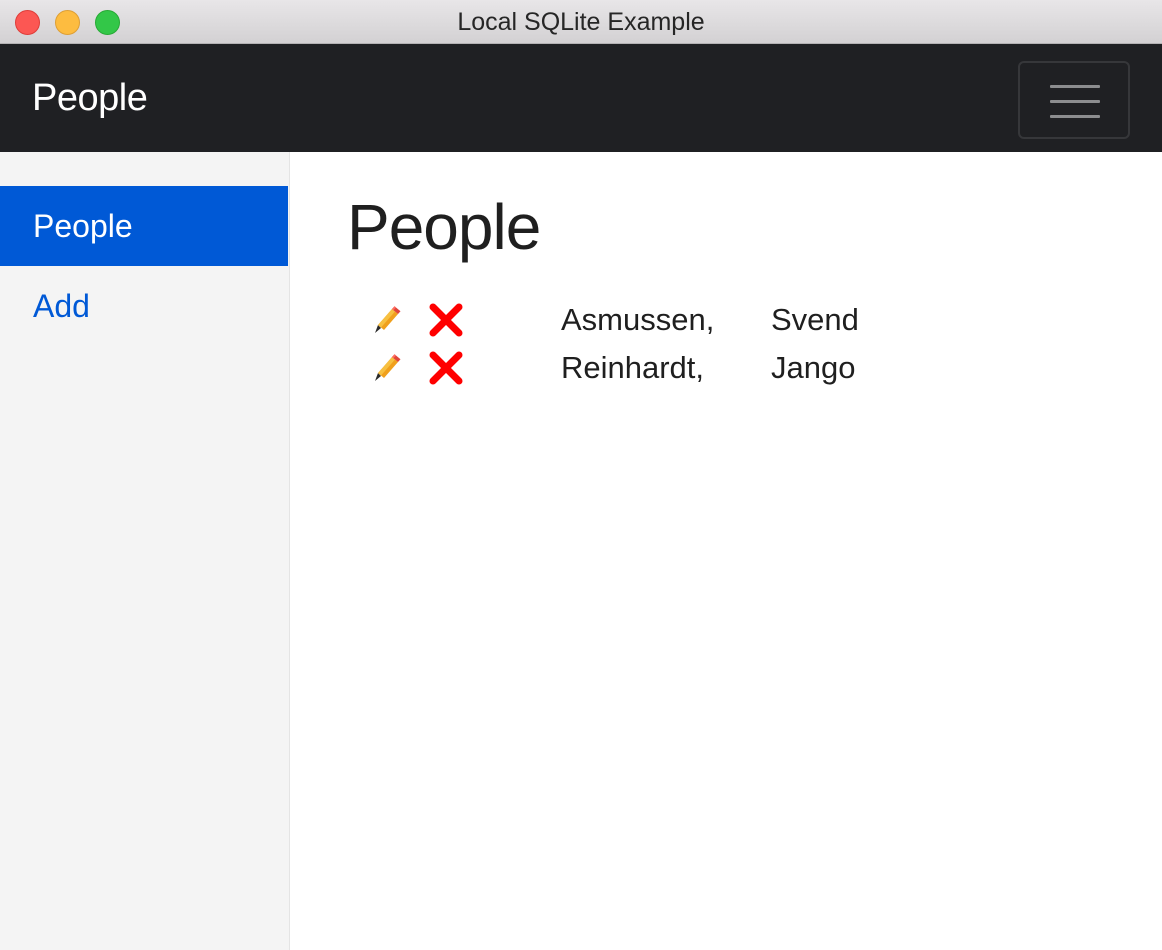 Image resolution: width=1162 pixels, height=950 pixels. I want to click on person-last-name: Reinhardt,, so click(633, 367).